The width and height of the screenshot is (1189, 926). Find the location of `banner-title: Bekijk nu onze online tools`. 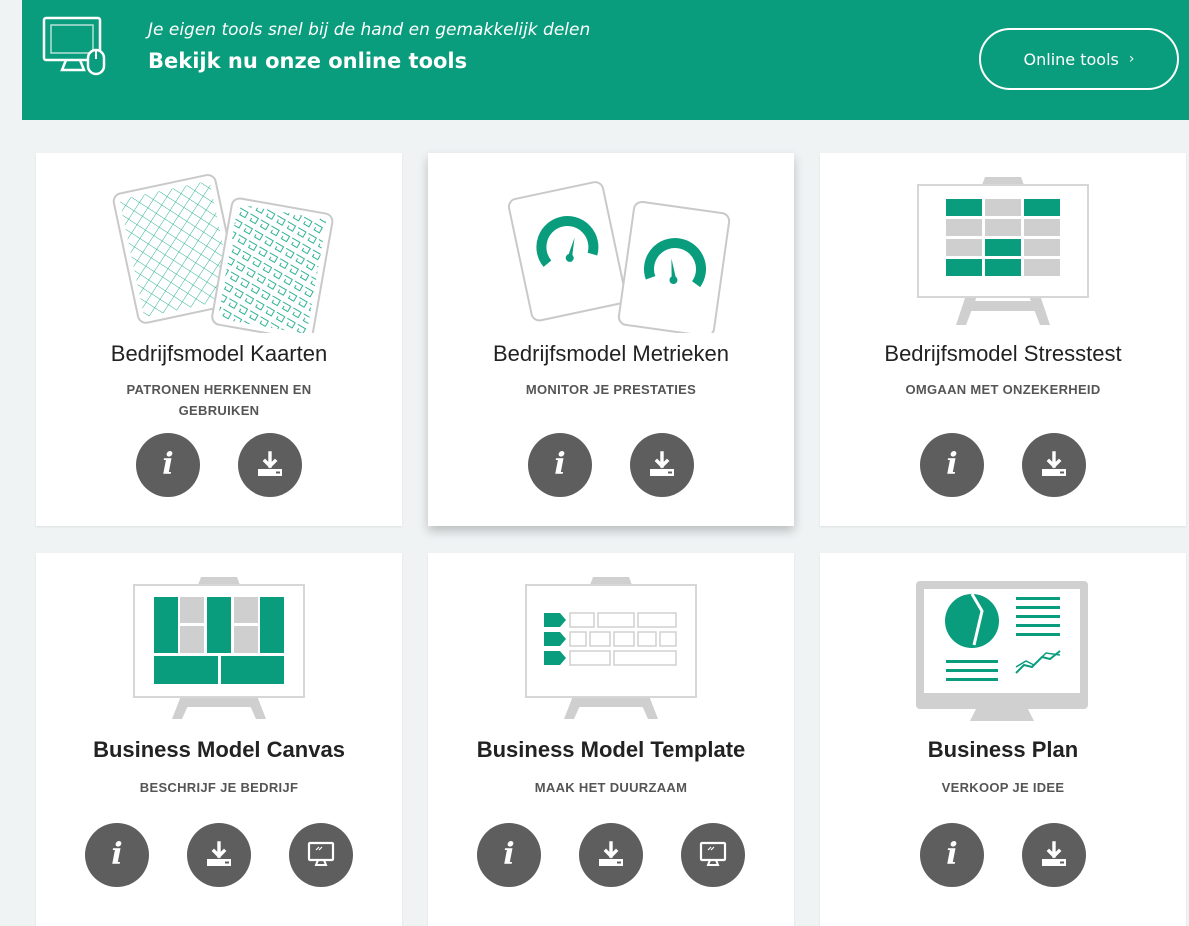

banner-title: Bekijk nu onze online tools is located at coordinates (308, 61).